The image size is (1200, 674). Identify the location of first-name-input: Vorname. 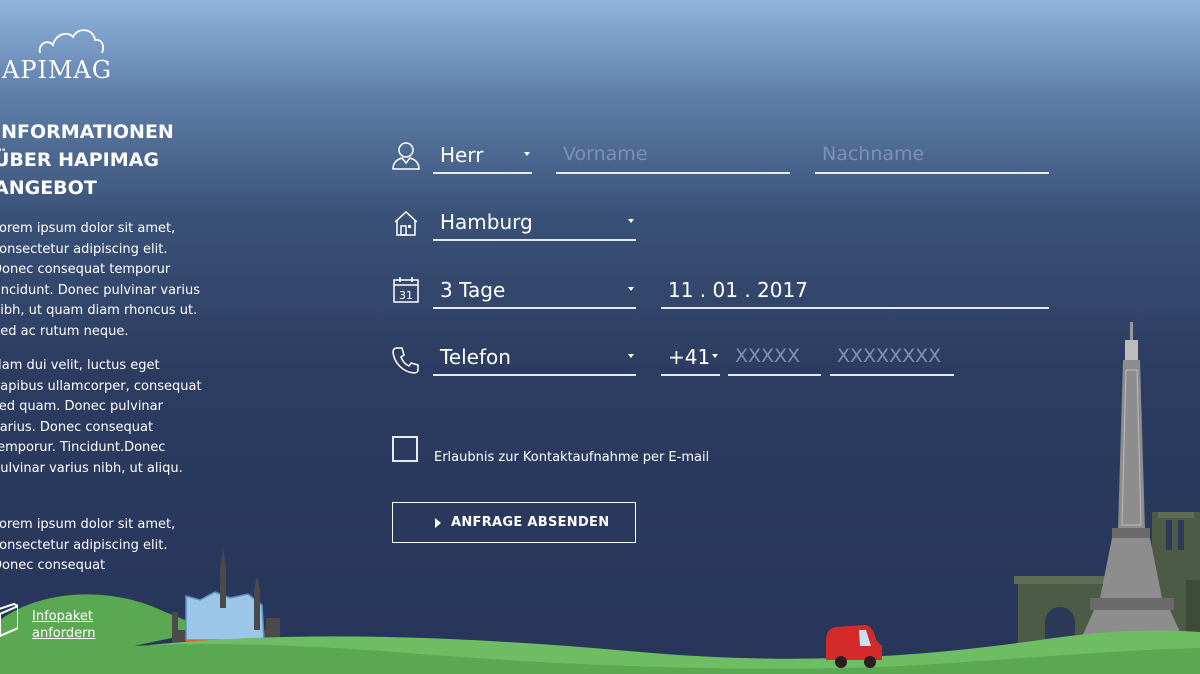
(673, 157).